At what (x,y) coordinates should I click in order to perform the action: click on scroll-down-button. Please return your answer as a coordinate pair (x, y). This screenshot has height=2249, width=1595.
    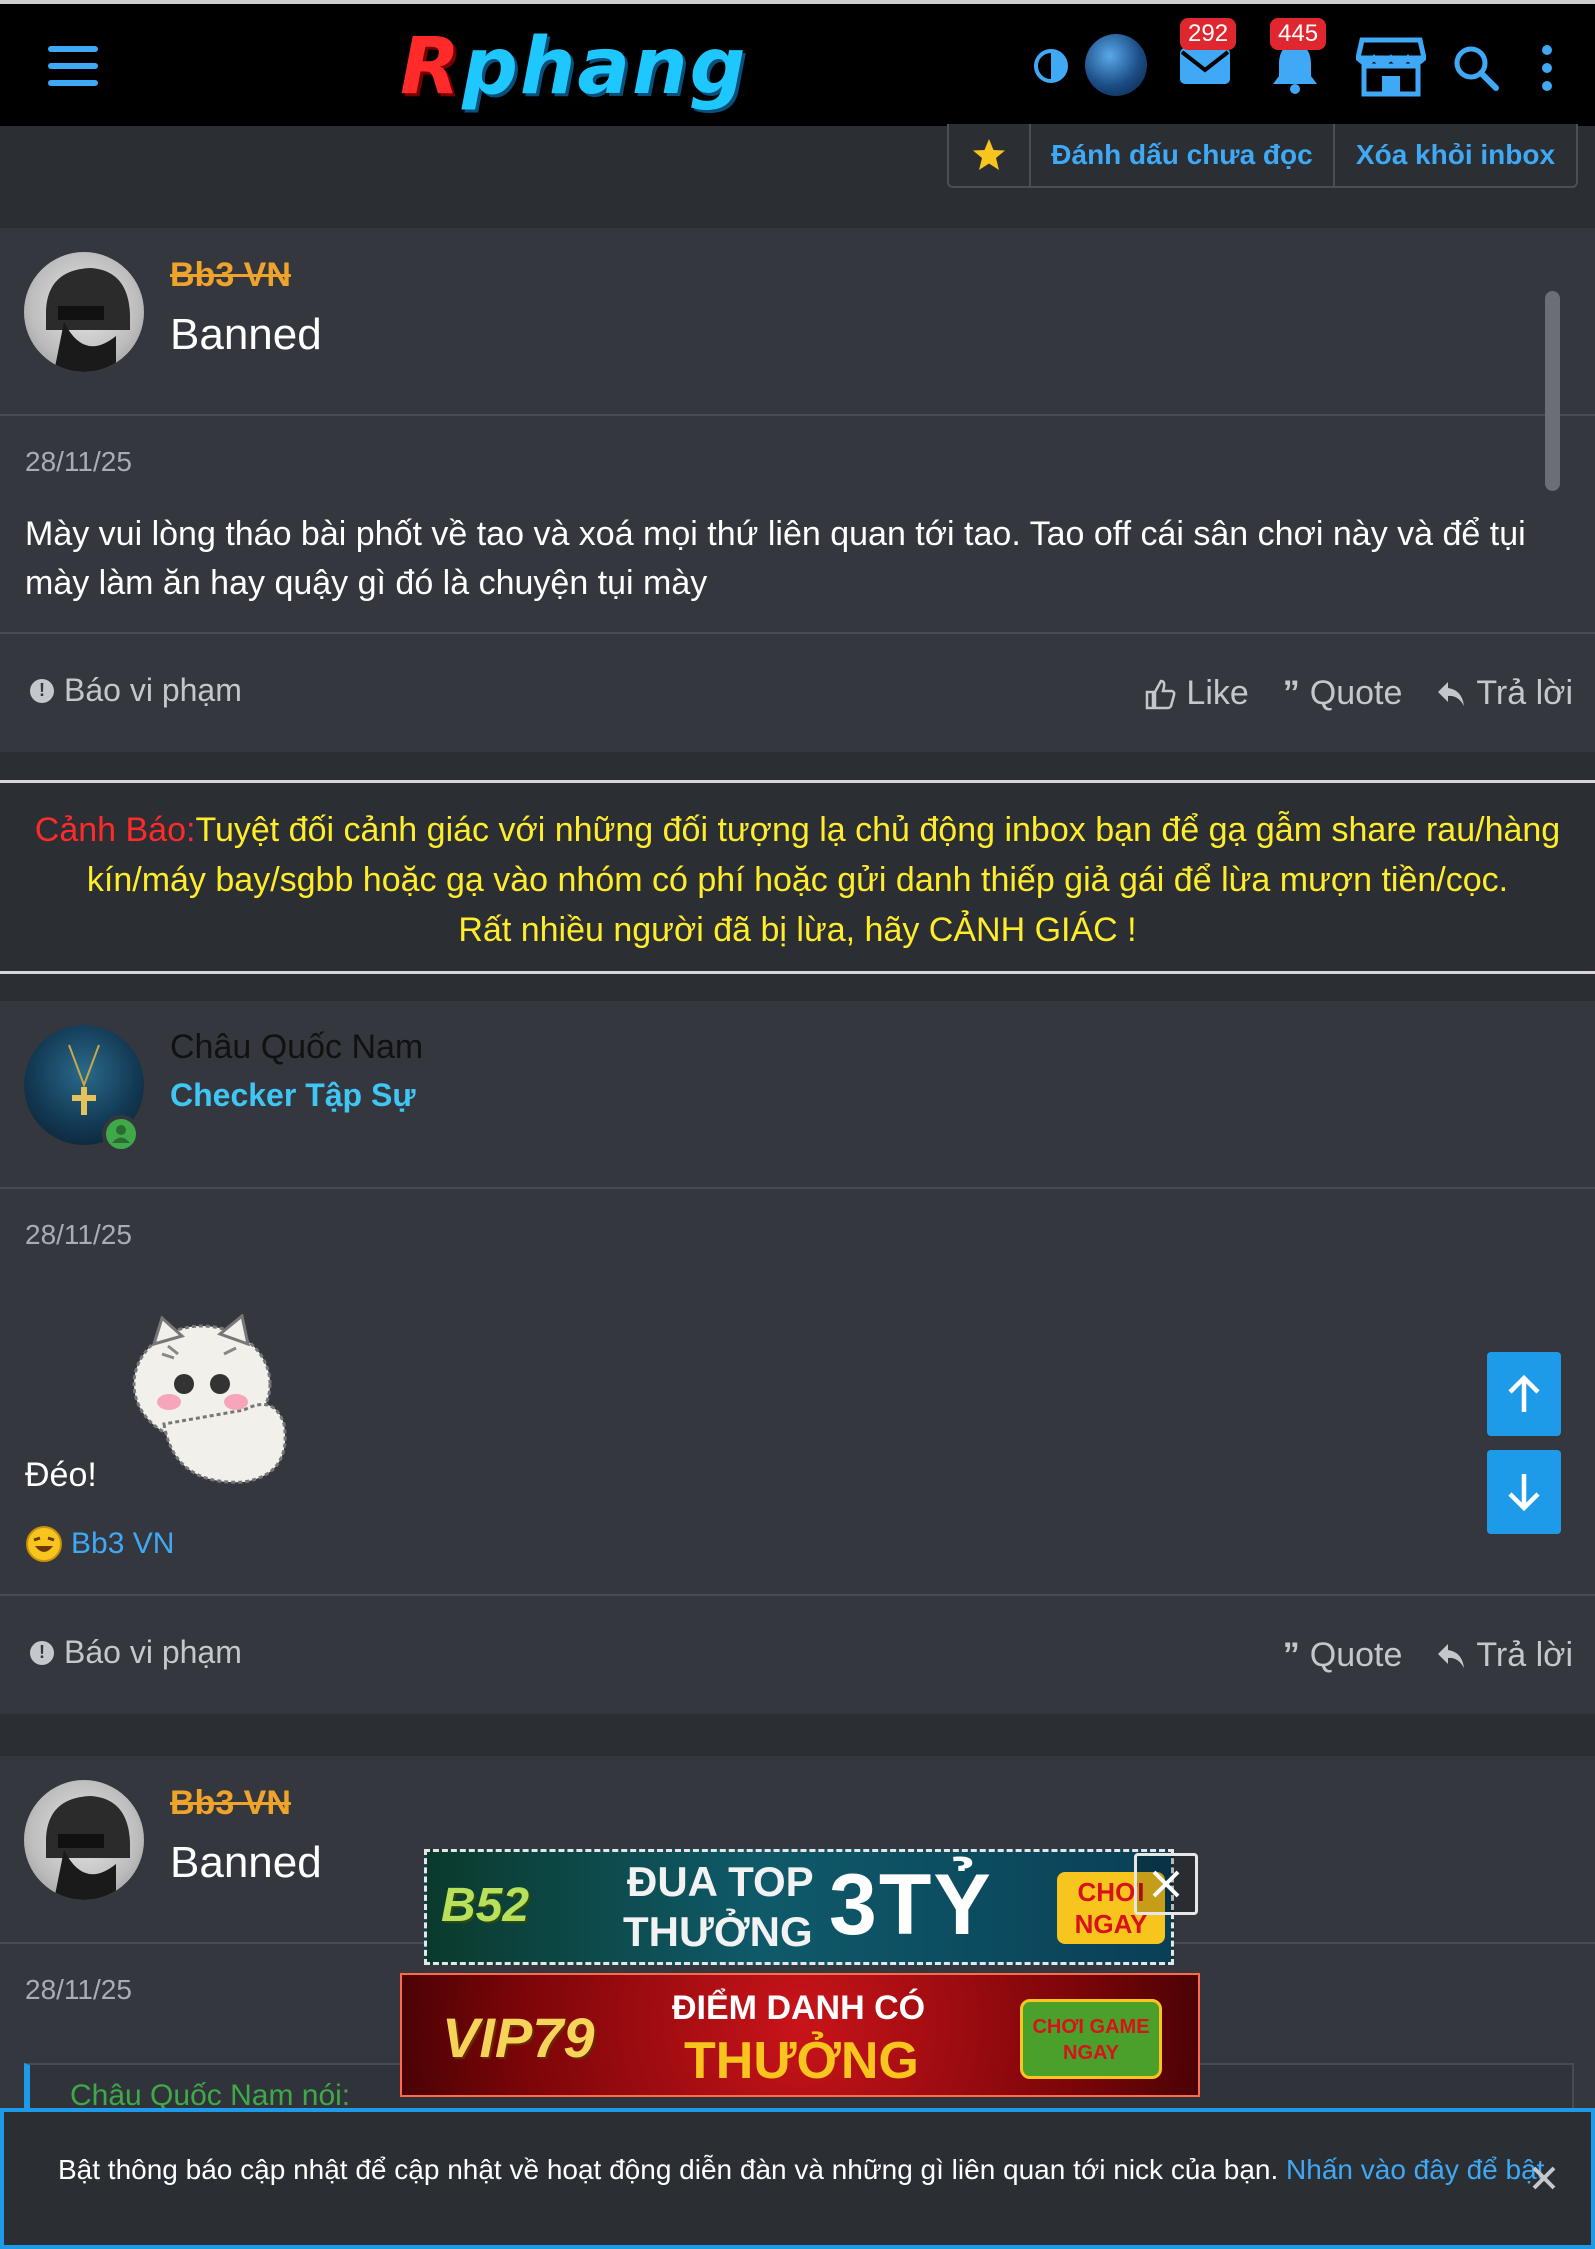
    Looking at the image, I should click on (1524, 1492).